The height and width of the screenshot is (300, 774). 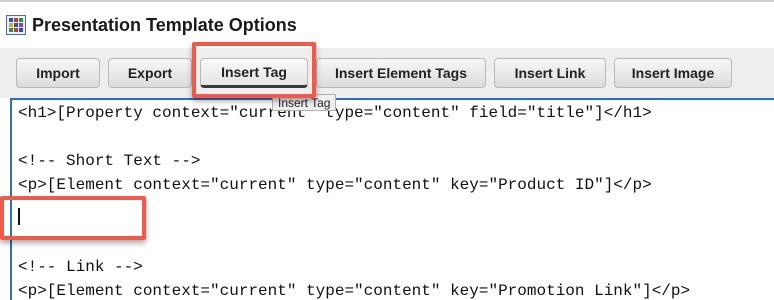 I want to click on dialog-header: Presentation Template Options, so click(x=151, y=25).